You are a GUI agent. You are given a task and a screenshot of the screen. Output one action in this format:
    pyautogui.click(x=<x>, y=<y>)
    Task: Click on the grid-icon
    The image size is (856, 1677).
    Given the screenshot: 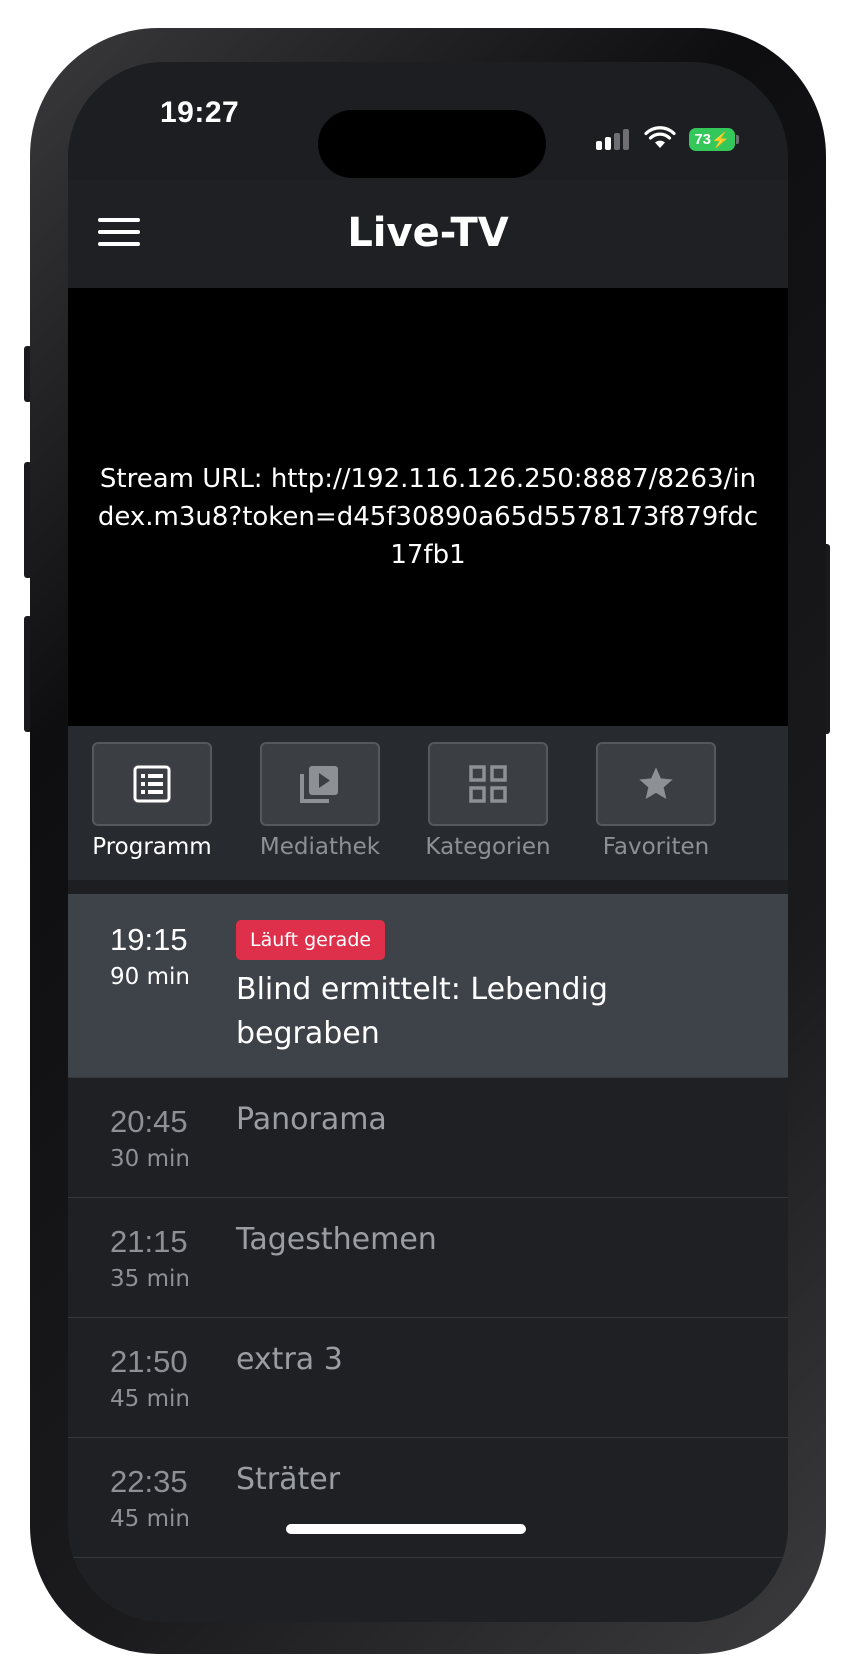 What is the action you would take?
    pyautogui.click(x=488, y=784)
    